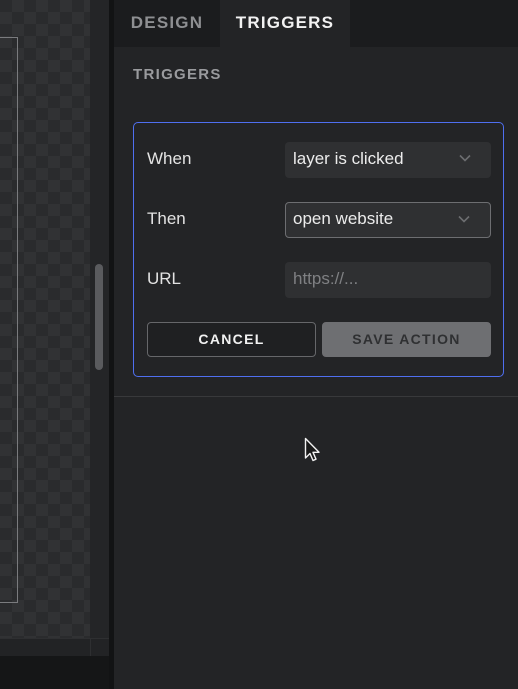 The height and width of the screenshot is (689, 518). Describe the element at coordinates (343, 218) in the screenshot. I see `then-select-value: open website` at that location.